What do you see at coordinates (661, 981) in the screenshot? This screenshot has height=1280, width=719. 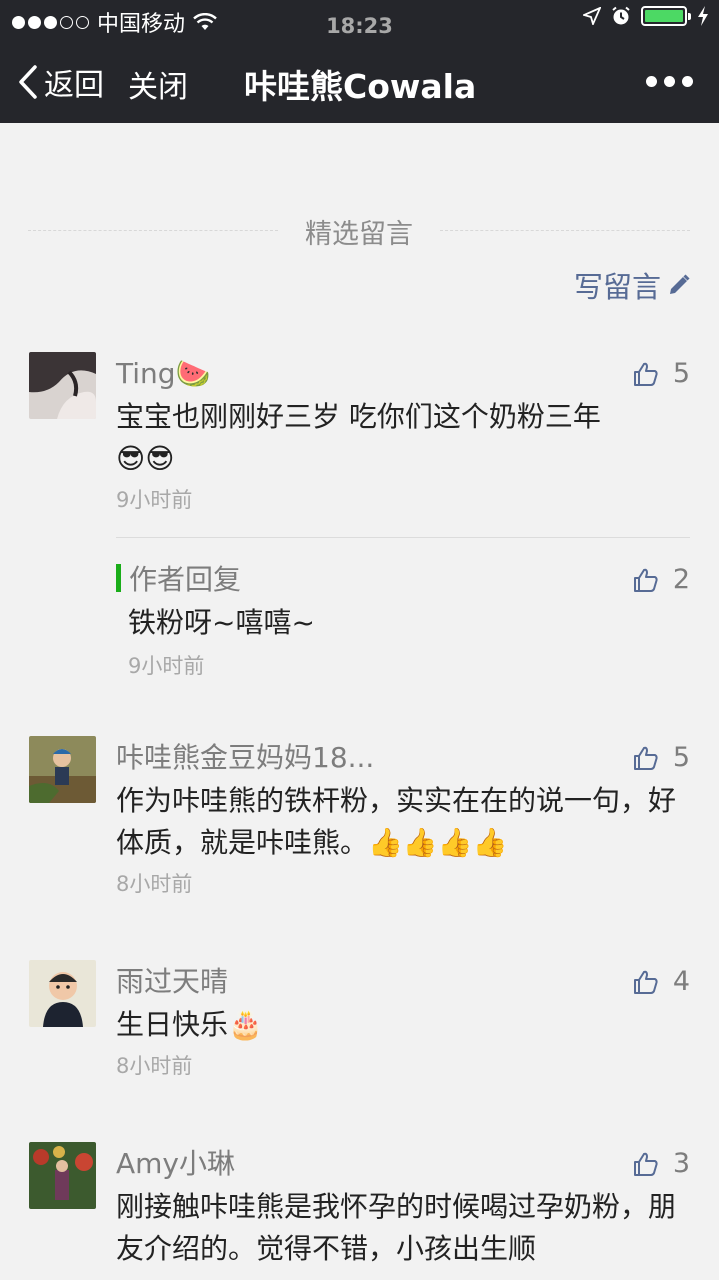 I see `like-button: 4` at bounding box center [661, 981].